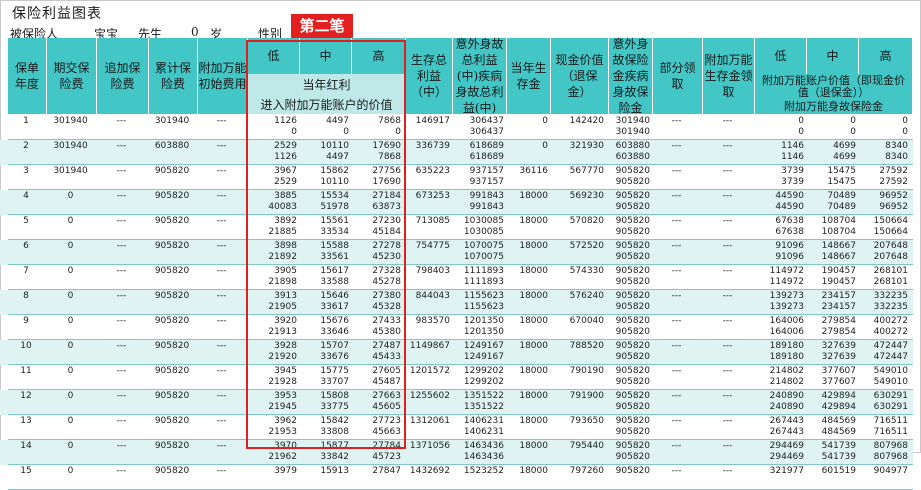  What do you see at coordinates (890, 457) in the screenshot?
I see `table-cell: 807968` at bounding box center [890, 457].